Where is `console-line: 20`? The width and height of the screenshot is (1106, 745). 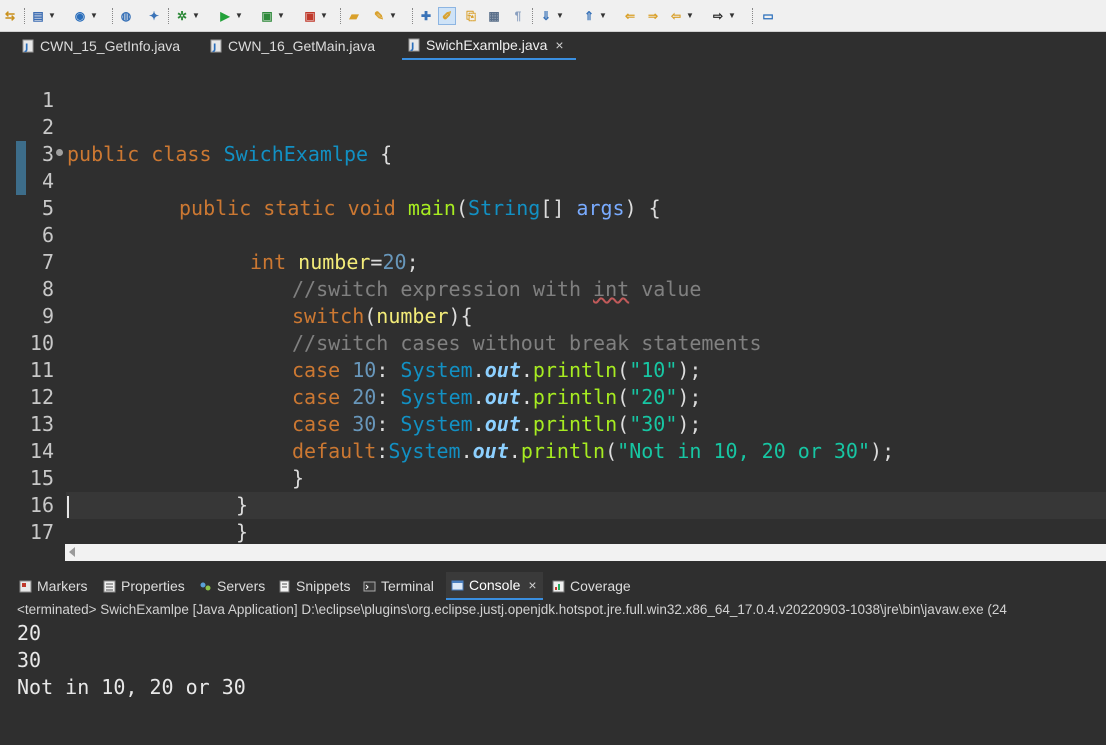
console-line: 20 is located at coordinates (29, 633).